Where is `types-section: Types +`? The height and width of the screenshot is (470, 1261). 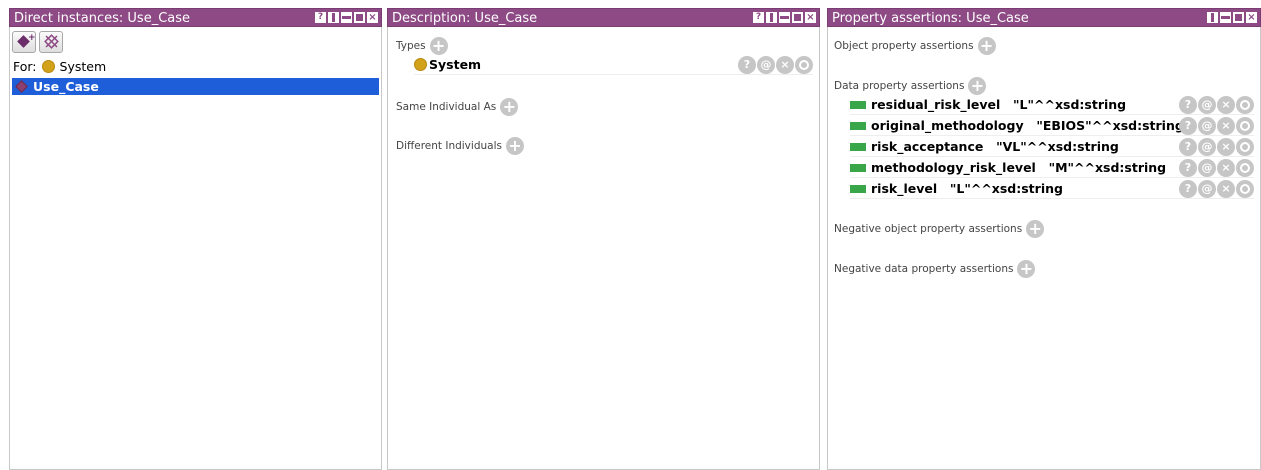 types-section: Types + is located at coordinates (422, 46).